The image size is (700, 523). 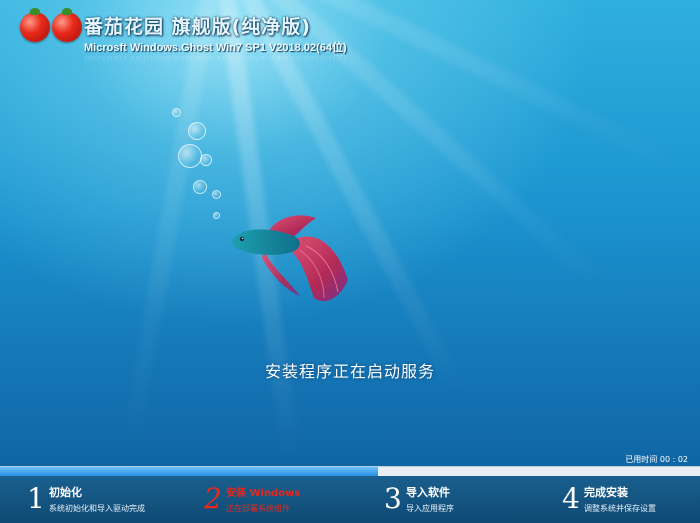 I want to click on step-title: 初始化, so click(x=65, y=492).